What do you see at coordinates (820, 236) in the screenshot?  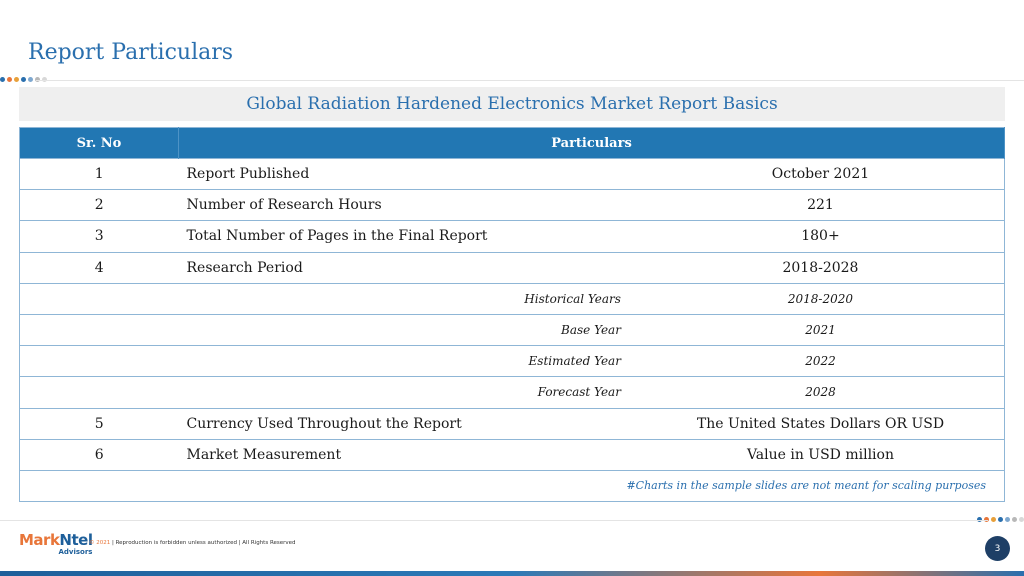 I see `row-value: 180+` at bounding box center [820, 236].